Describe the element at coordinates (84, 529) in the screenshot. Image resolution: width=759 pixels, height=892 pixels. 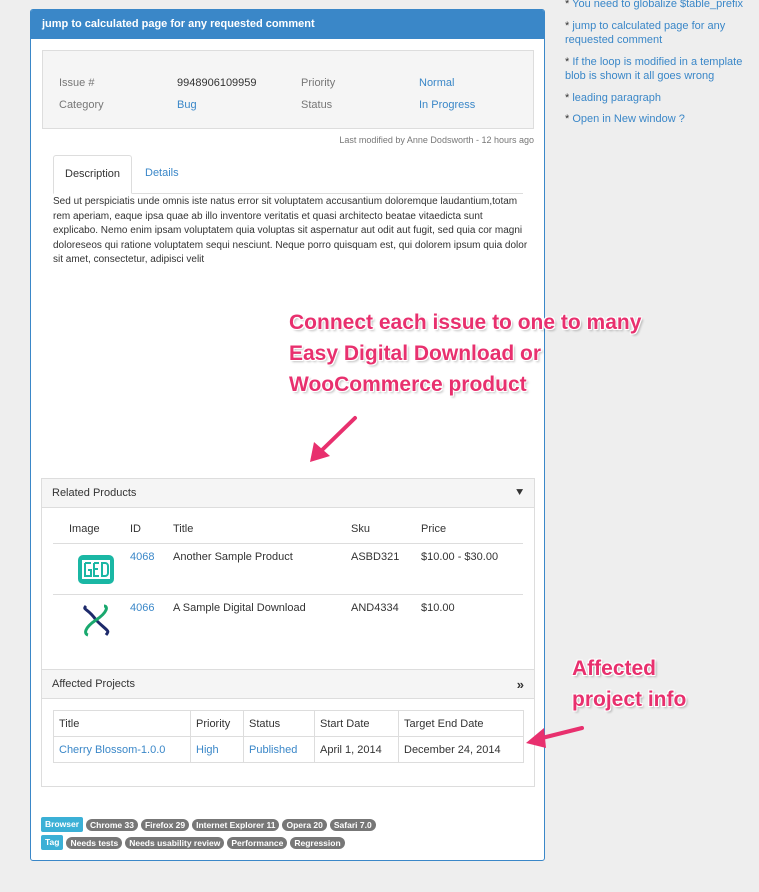
I see `column-header: Image` at that location.